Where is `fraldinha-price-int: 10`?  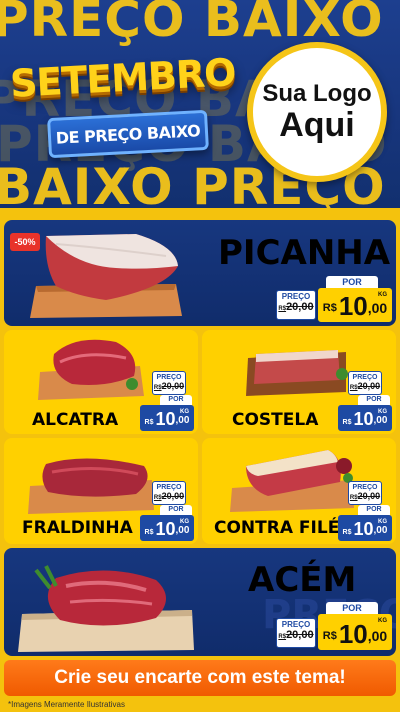 fraldinha-price-int: 10 is located at coordinates (165, 529).